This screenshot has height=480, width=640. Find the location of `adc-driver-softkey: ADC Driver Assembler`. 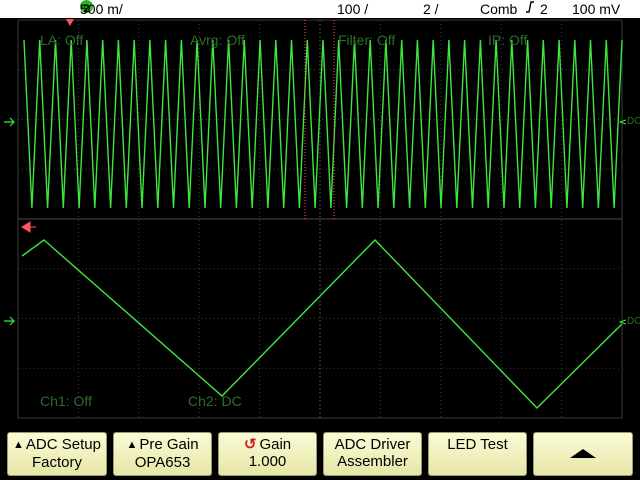

adc-driver-softkey: ADC Driver Assembler is located at coordinates (372, 454).